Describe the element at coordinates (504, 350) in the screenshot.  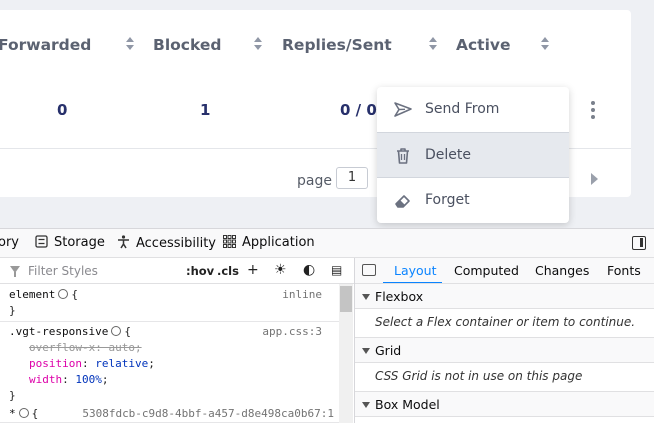
I see `section-grid: Grid` at that location.